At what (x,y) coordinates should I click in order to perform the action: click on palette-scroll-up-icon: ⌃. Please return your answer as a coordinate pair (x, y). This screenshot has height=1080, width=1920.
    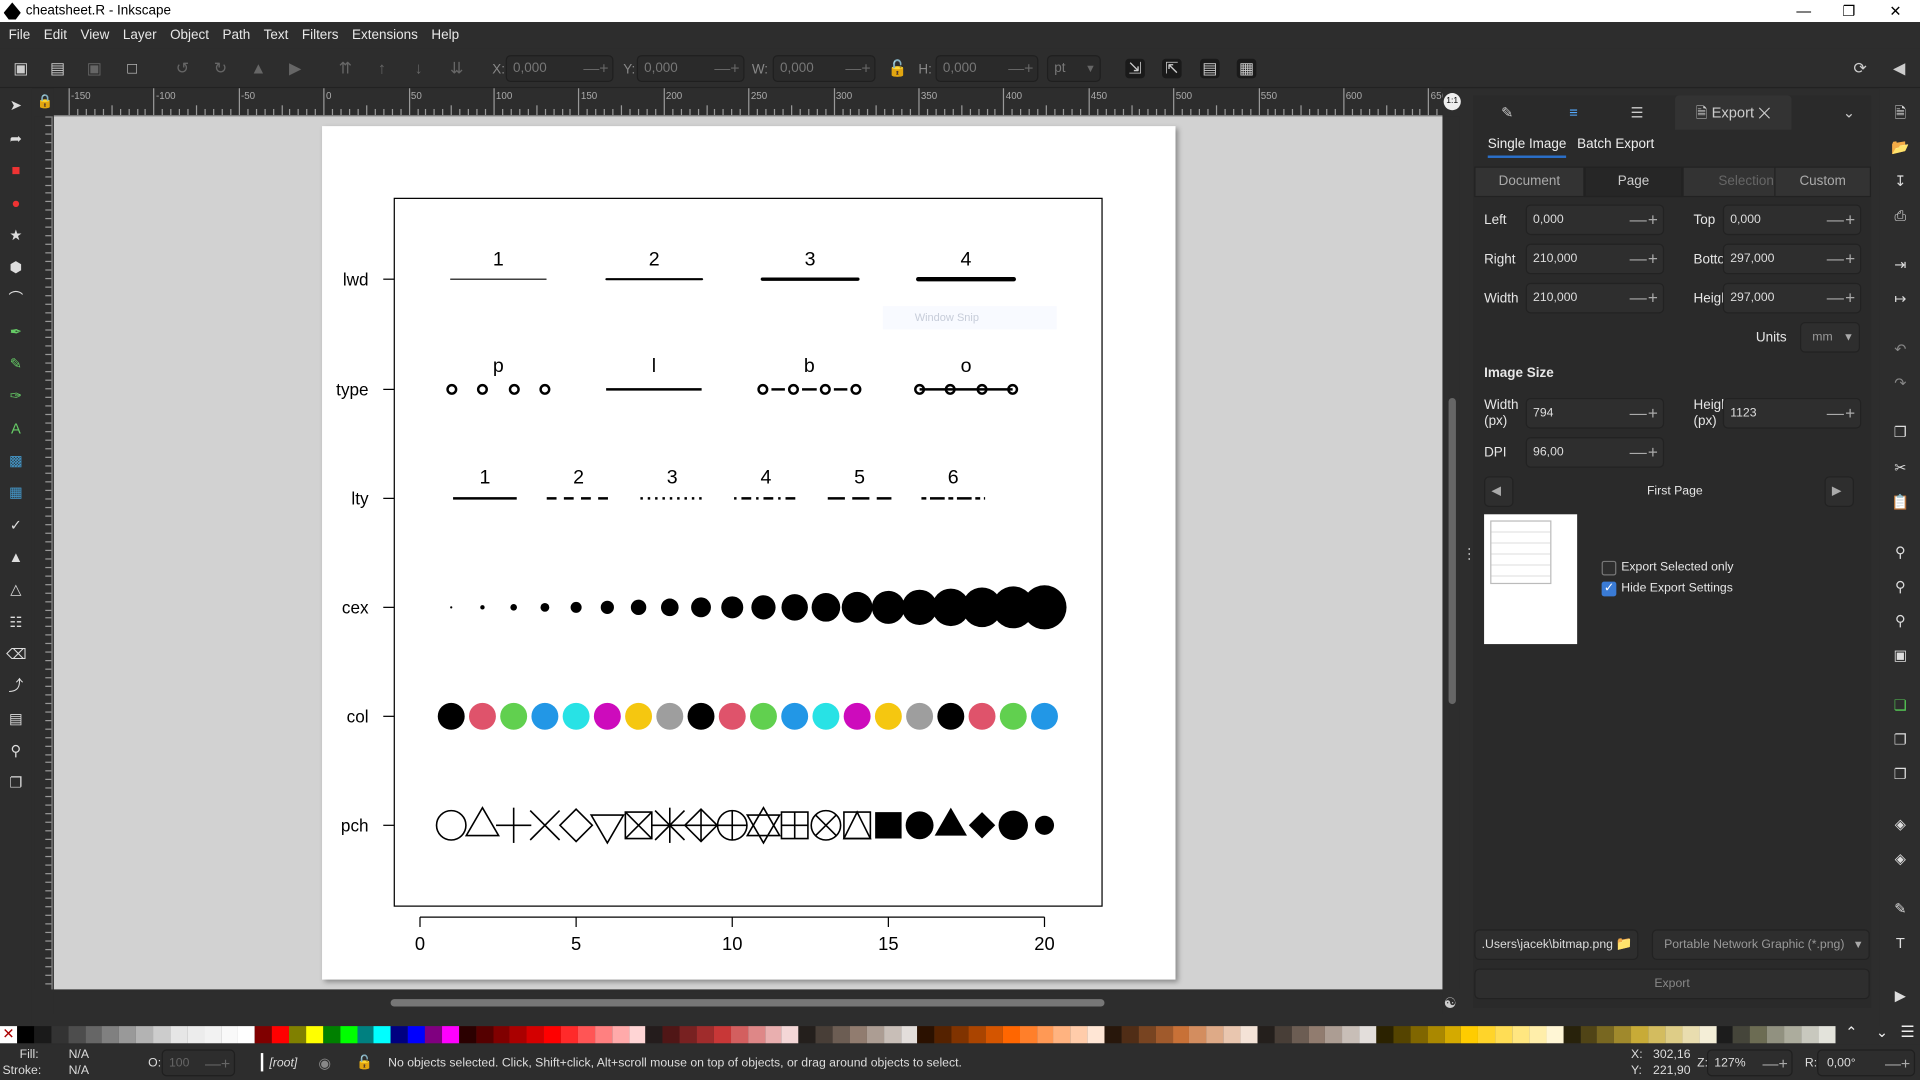
    Looking at the image, I should click on (1851, 1032).